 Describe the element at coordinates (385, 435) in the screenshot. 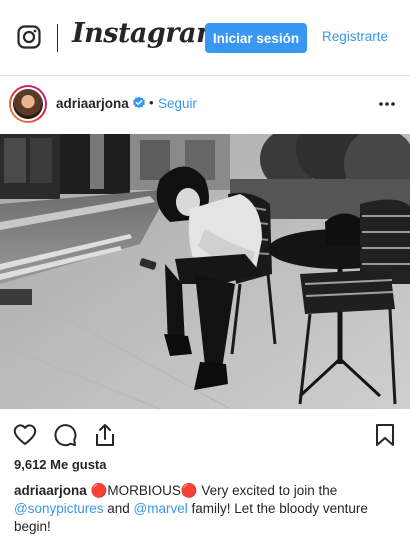

I see `bookmark-icon` at that location.